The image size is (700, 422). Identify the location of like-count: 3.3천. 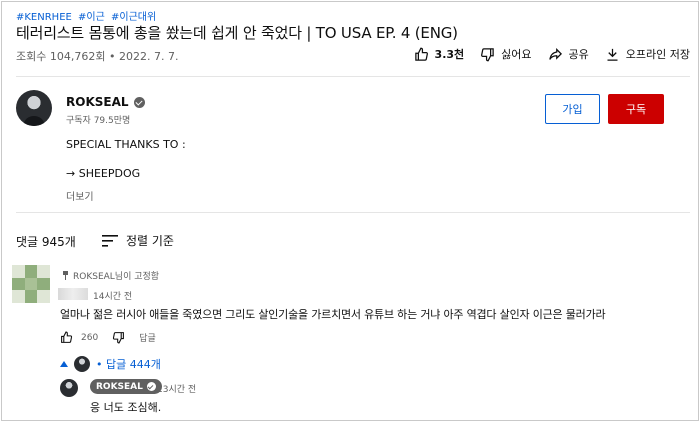
(449, 54).